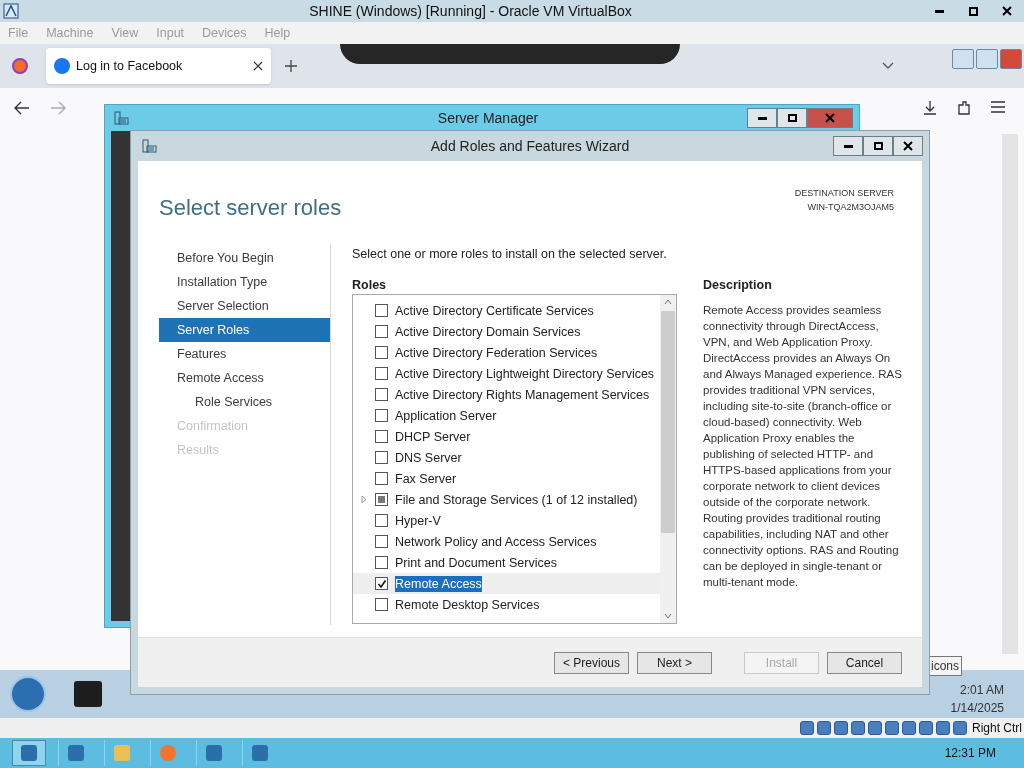  I want to click on role-label: Active Directory Rights Management Services, so click(522, 394).